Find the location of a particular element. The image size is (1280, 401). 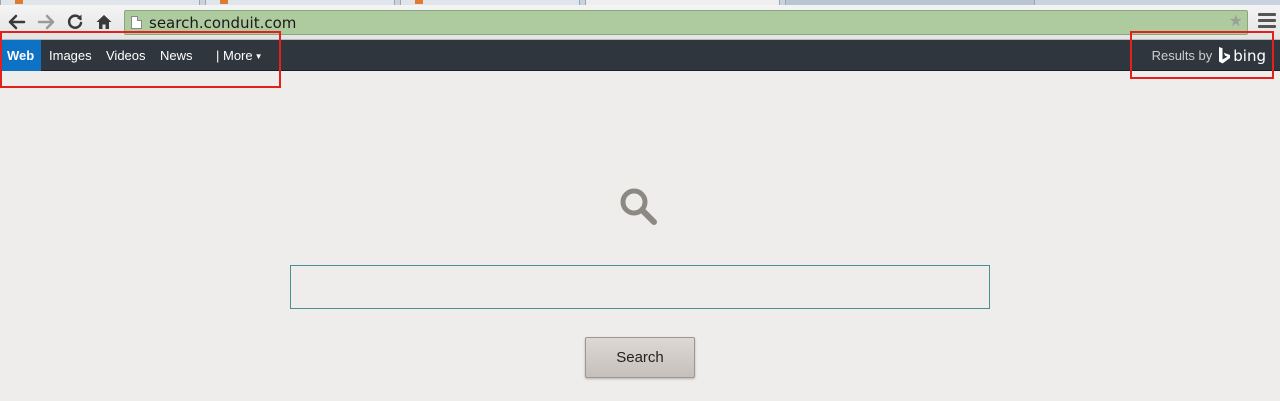

browser-toolbar: search.conduit.com ★ is located at coordinates (640, 22).